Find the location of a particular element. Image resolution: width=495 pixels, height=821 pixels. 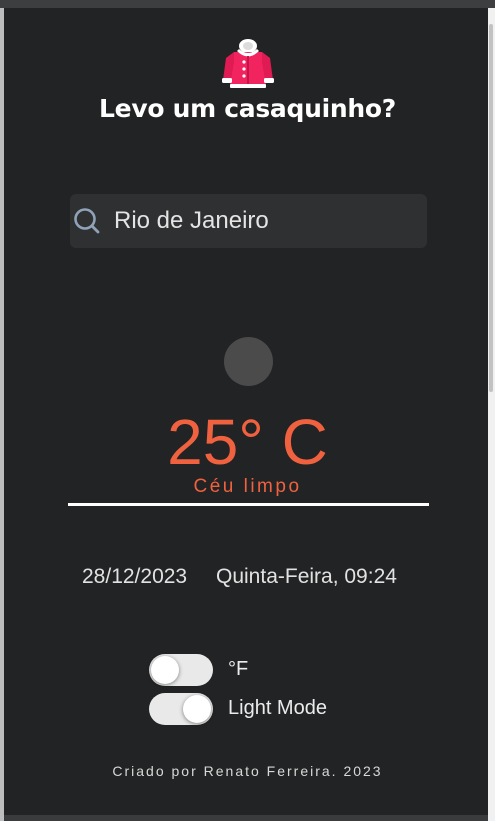

pink-jacket-icon is located at coordinates (248, 63).